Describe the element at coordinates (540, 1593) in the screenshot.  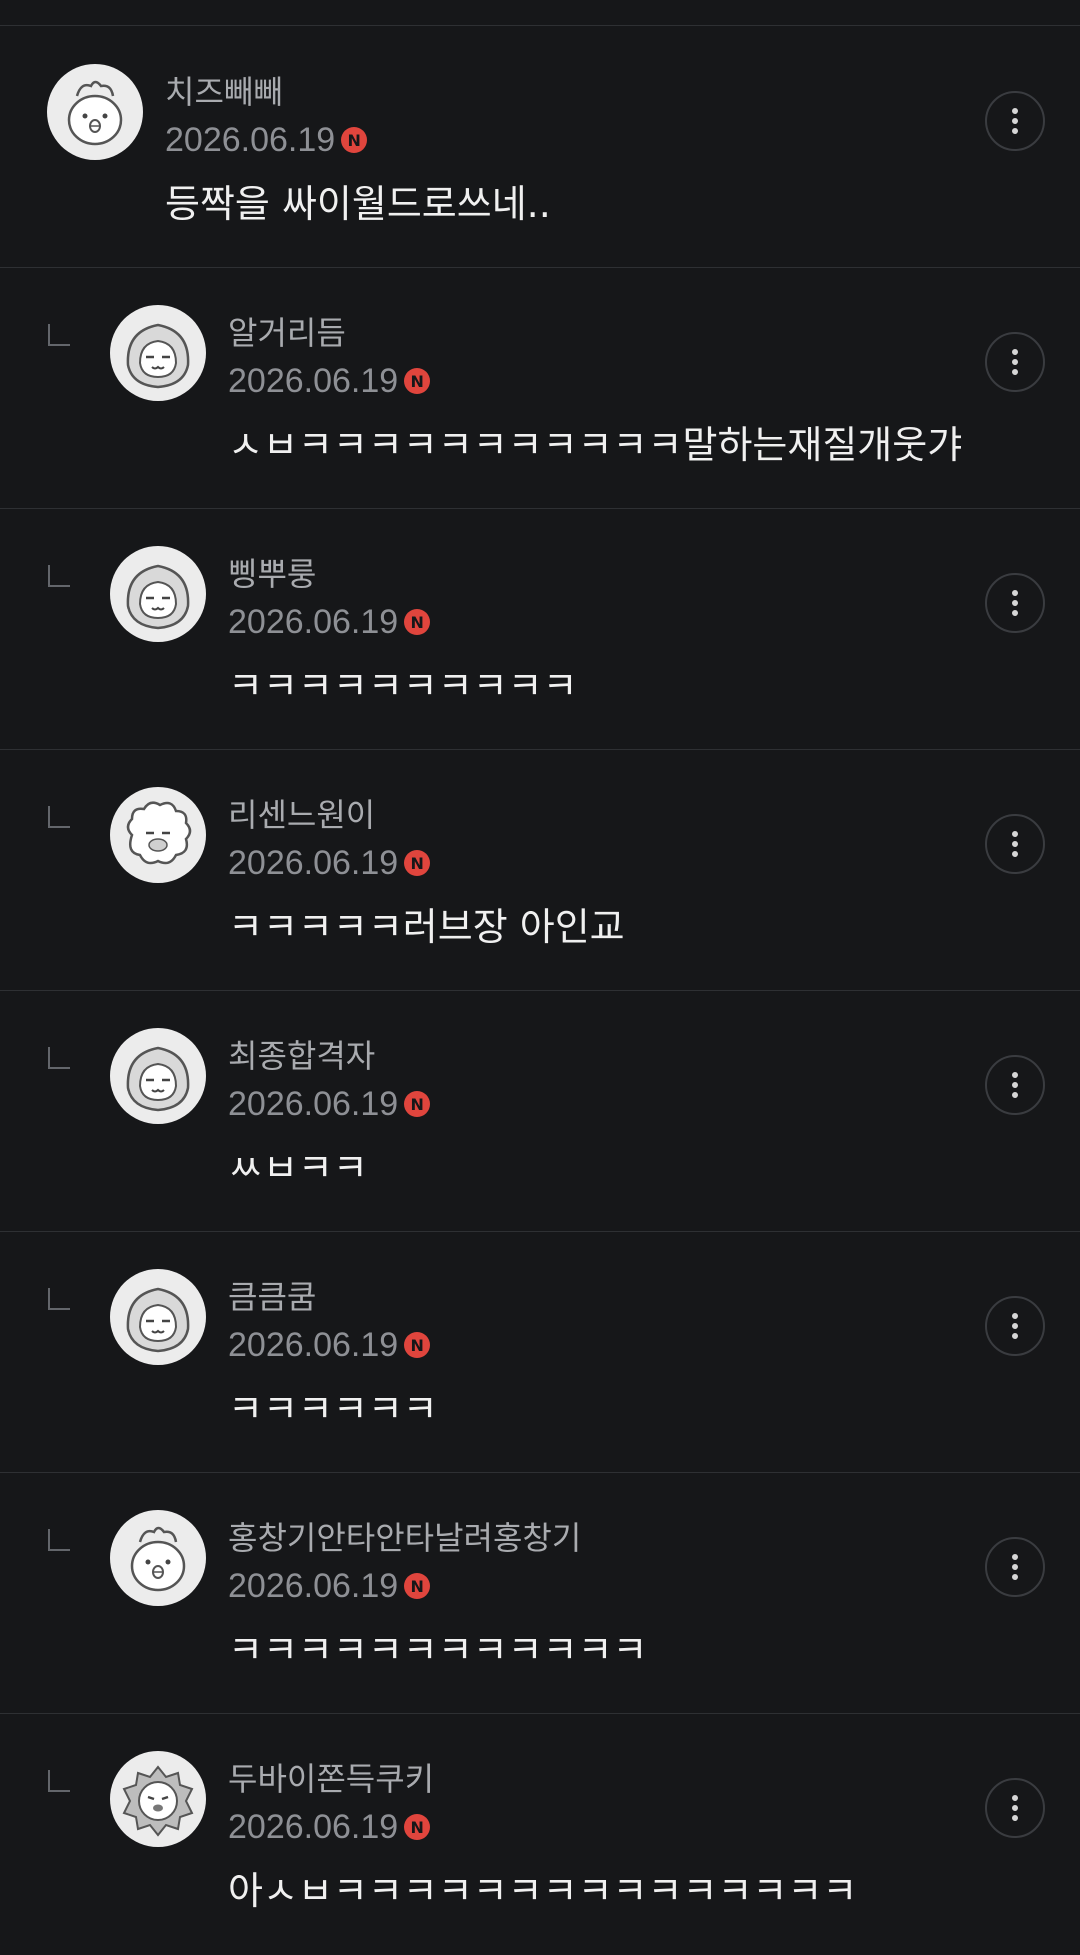
I see `reply-item: 홍창기안타안타날려홍창기 2026.06.19 N ㅋㅋㅋㅋㅋㅋㅋㅋㅋㅋㅋㅋ` at that location.